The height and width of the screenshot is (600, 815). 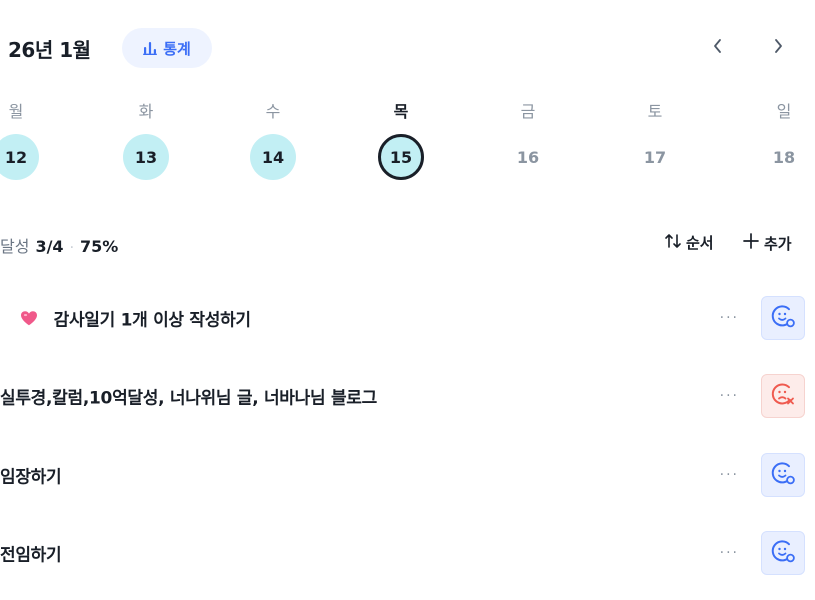 I want to click on next-week-button, so click(x=778, y=48).